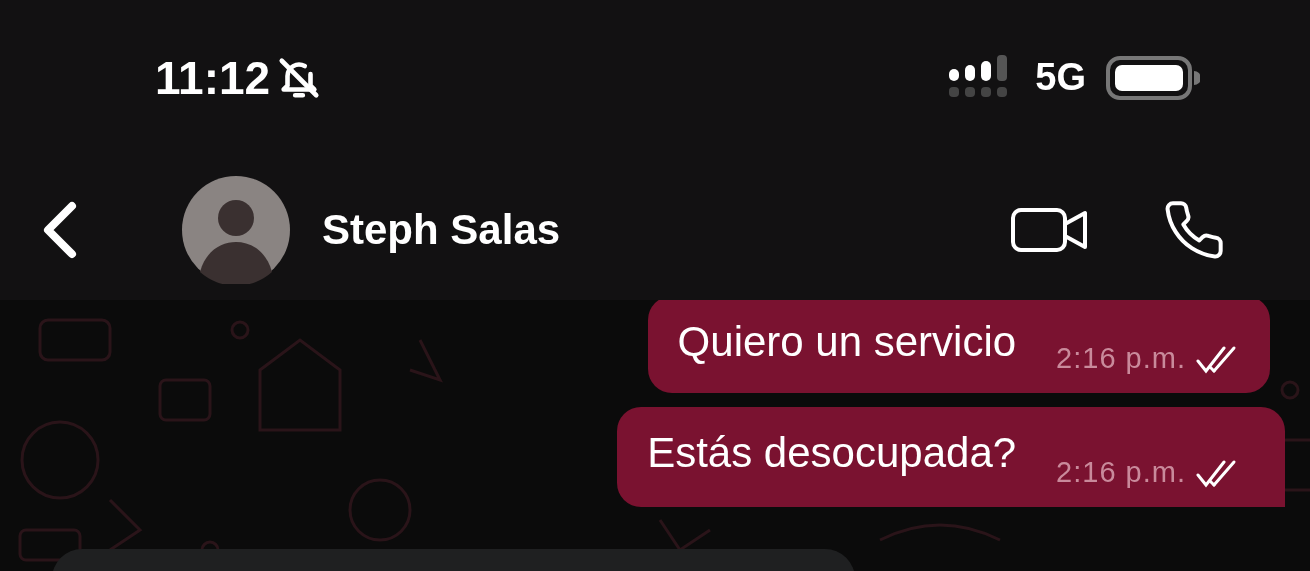 The width and height of the screenshot is (1310, 571). I want to click on avatar, so click(236, 229).